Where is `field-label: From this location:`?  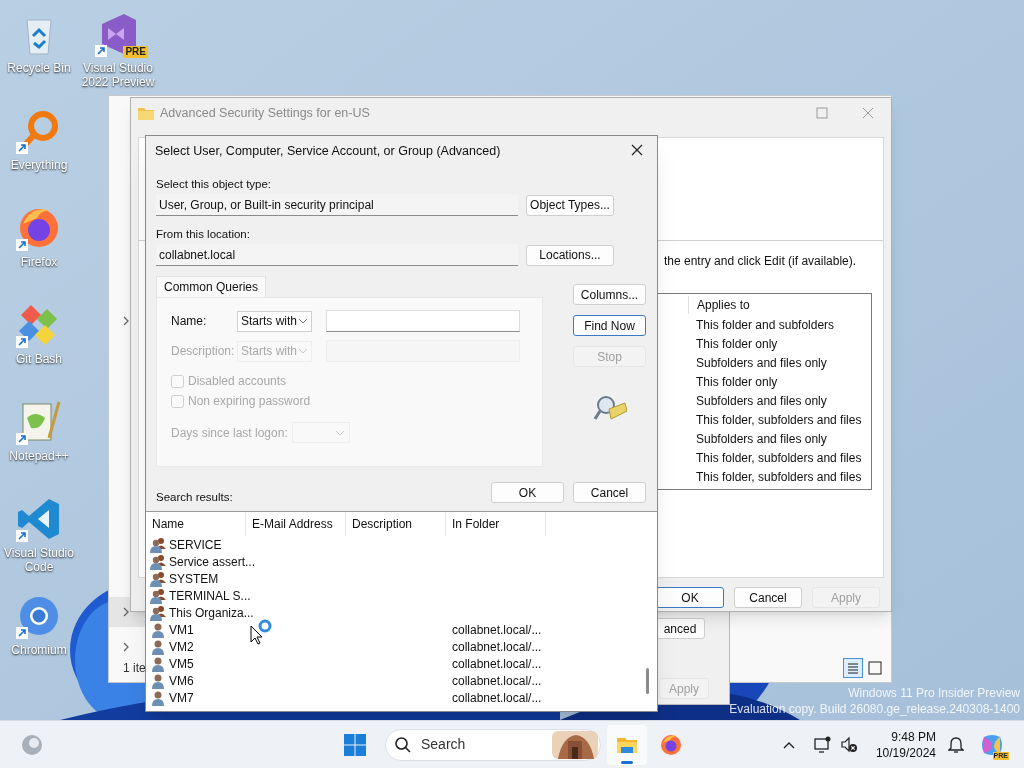
field-label: From this location: is located at coordinates (203, 234).